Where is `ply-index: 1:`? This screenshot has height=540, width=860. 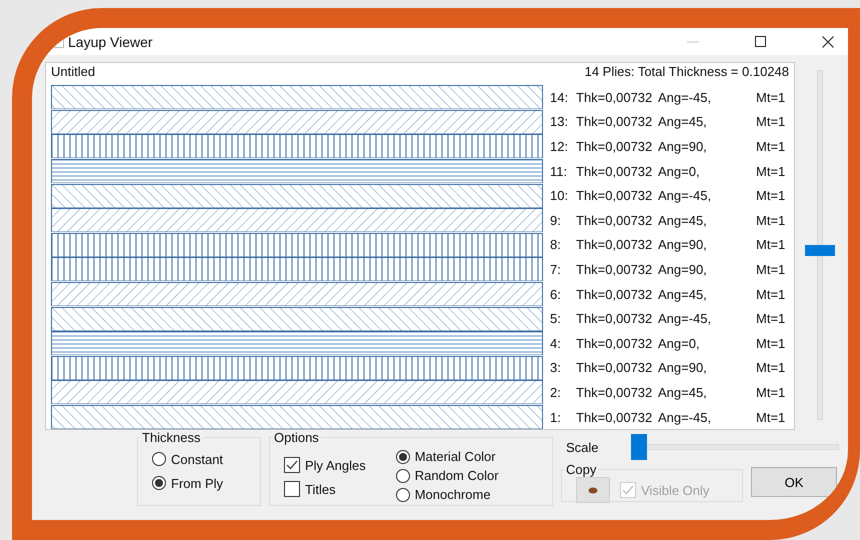
ply-index: 1: is located at coordinates (556, 417).